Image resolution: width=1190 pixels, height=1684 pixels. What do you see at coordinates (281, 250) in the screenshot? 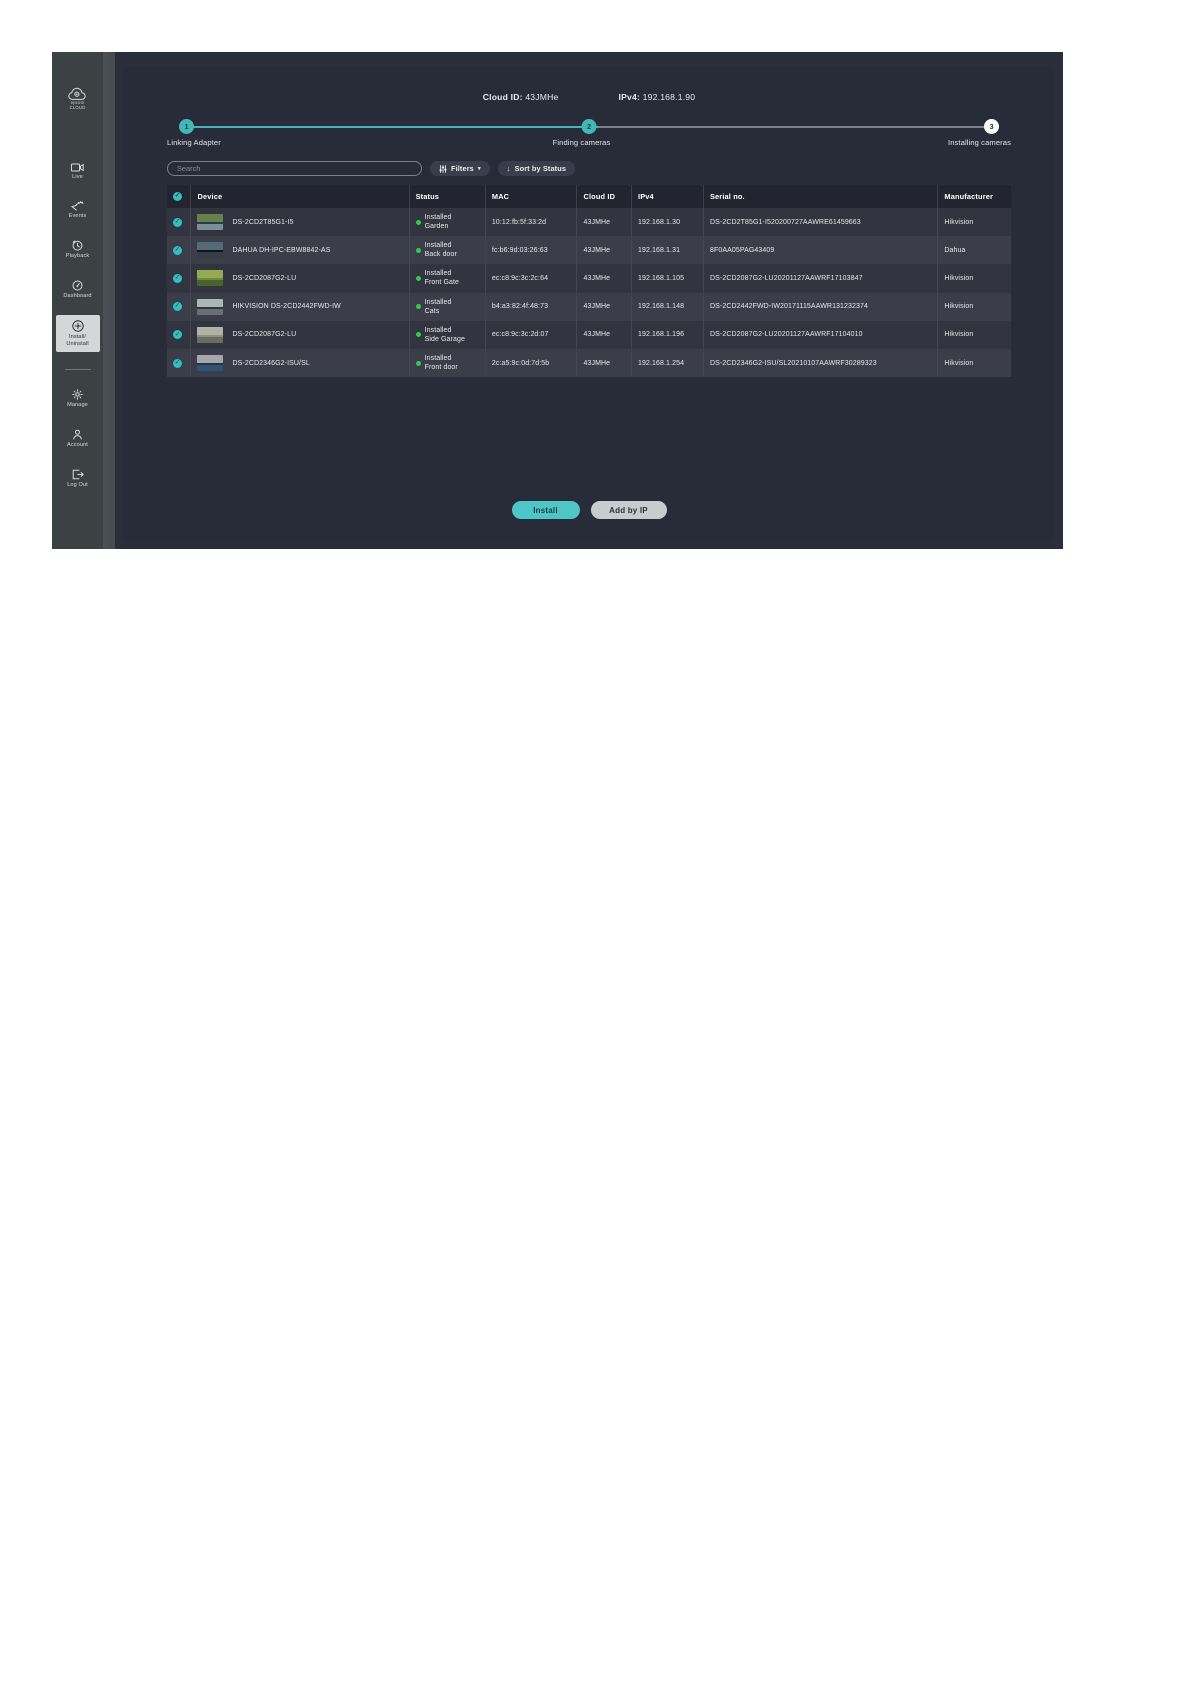
I see `device-name: DAHUA DH-IPC-EBW8842-AS` at bounding box center [281, 250].